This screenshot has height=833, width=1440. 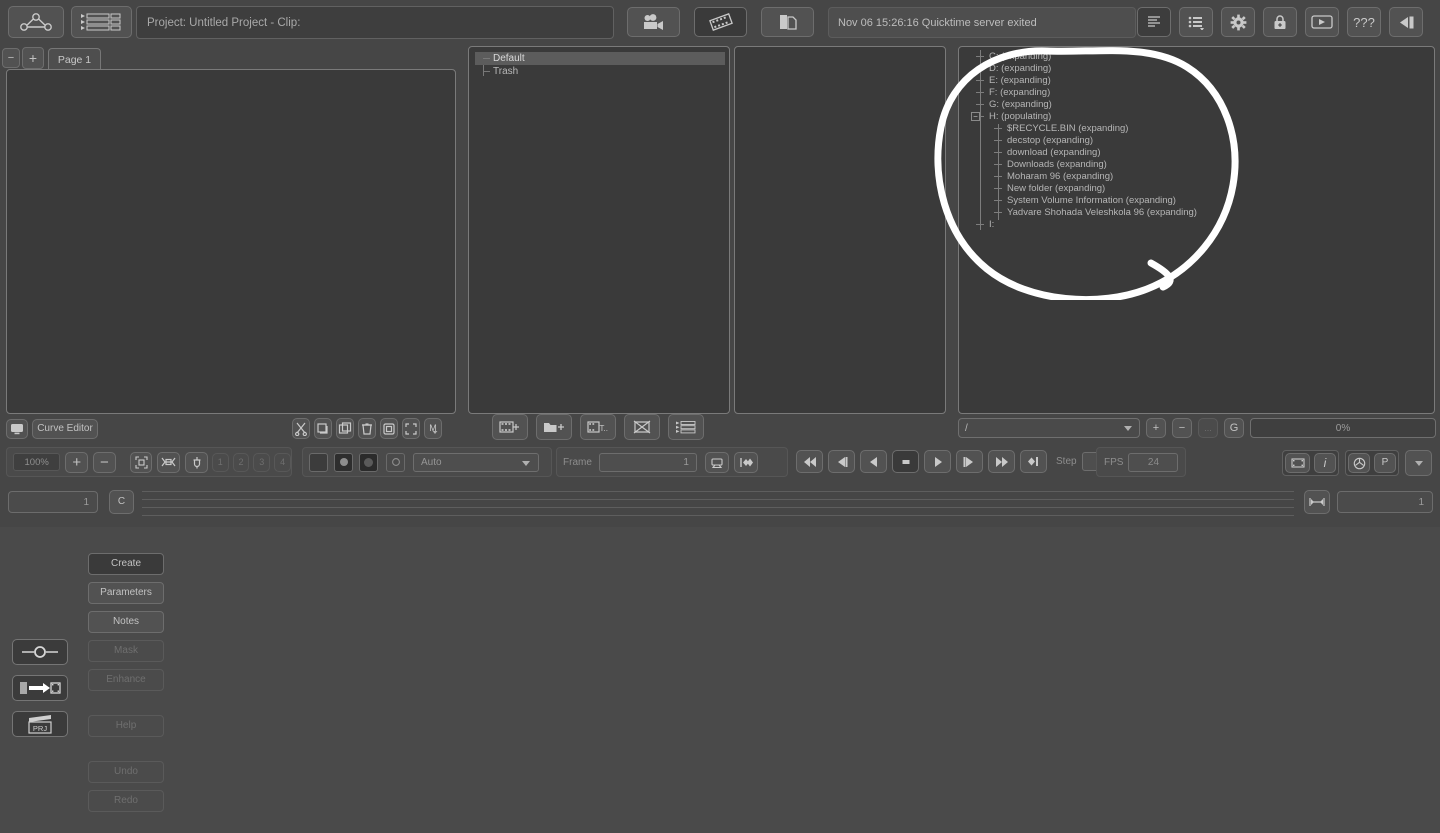 I want to click on view-slot-4: 4, so click(x=282, y=462).